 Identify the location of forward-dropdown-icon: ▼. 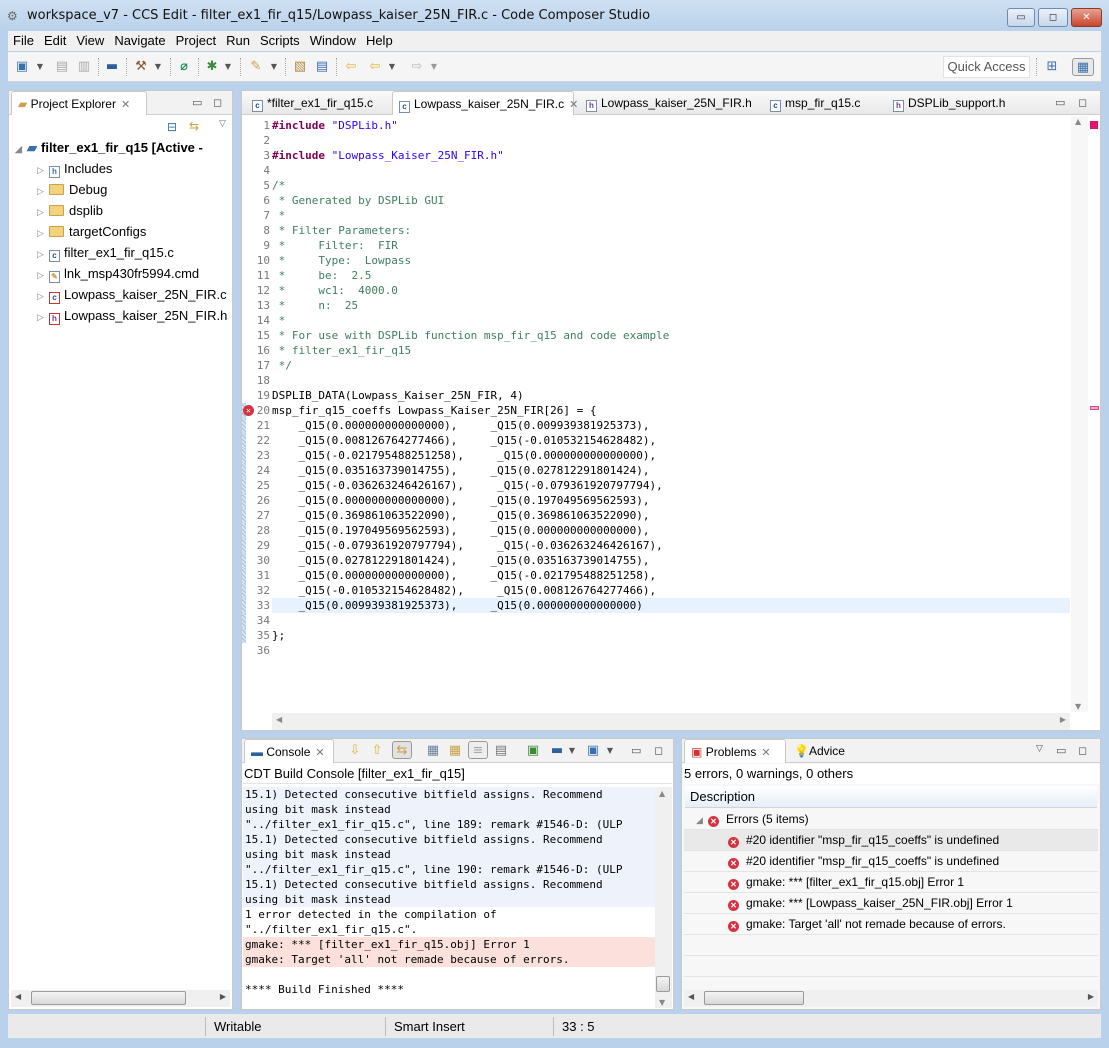
(434, 67).